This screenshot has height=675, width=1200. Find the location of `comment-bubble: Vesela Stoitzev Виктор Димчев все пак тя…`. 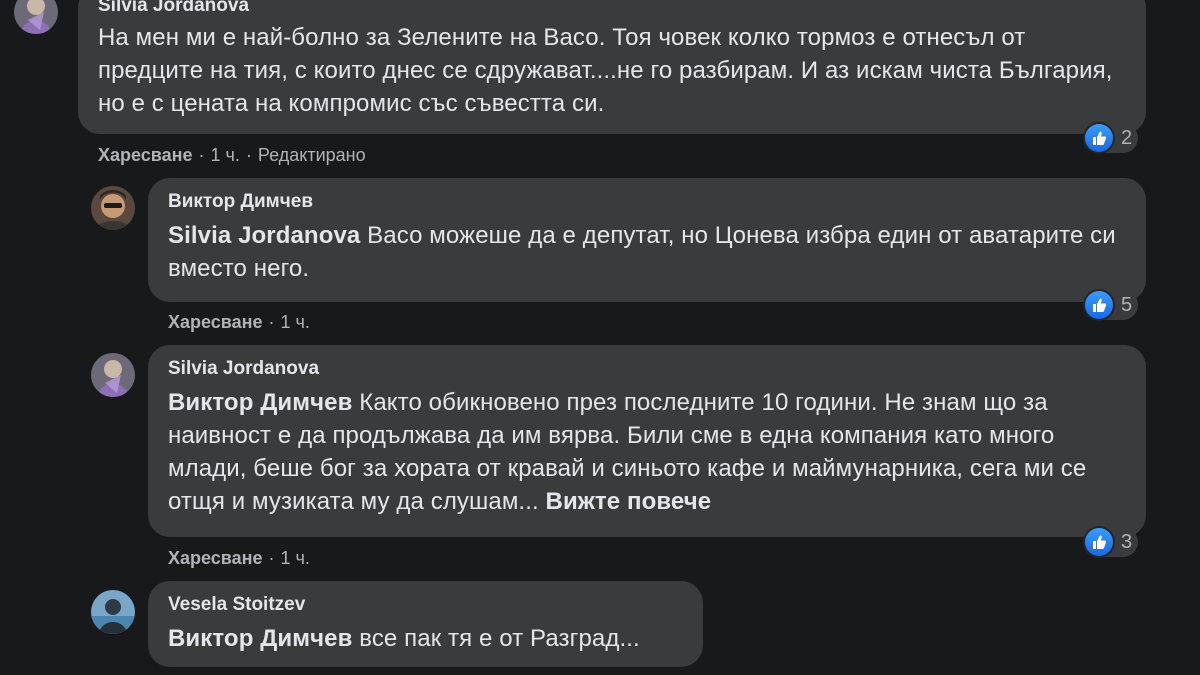

comment-bubble: Vesela Stoitzev Виктор Димчев все пак тя… is located at coordinates (425, 624).